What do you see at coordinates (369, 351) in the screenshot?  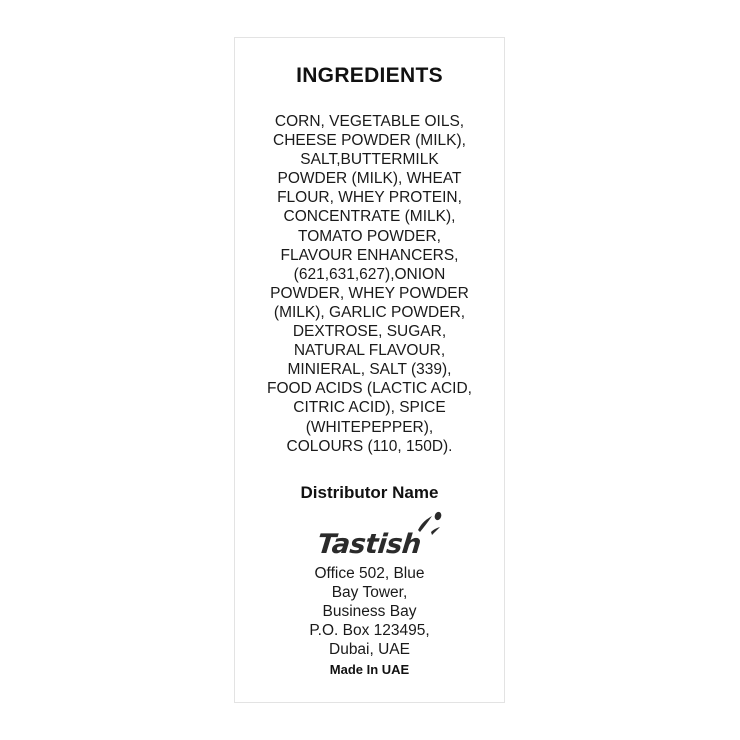 I see `ingredient-line: NATURAL FLAVOUR,` at bounding box center [369, 351].